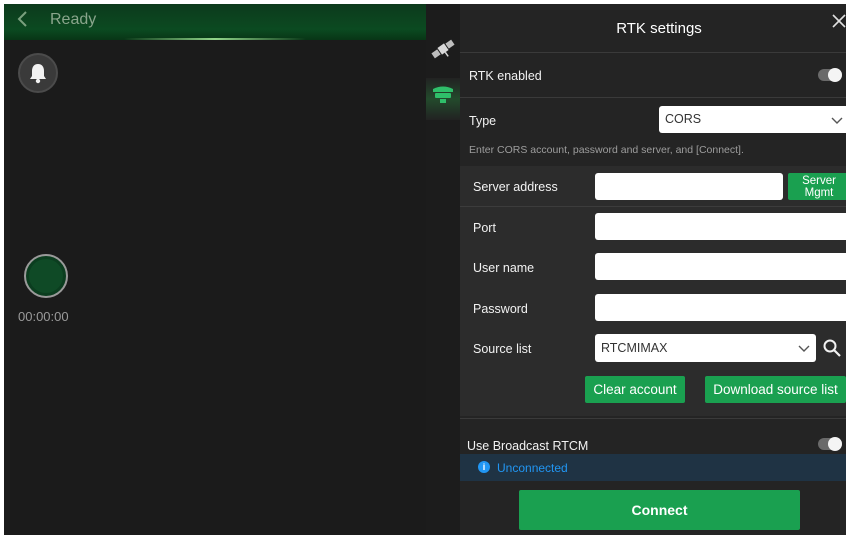  I want to click on server-address-input, so click(689, 186).